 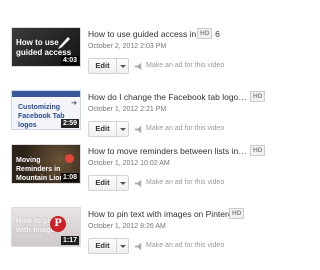 What do you see at coordinates (129, 163) in the screenshot?
I see `video-date: October 1, 2012 10:02 AM` at bounding box center [129, 163].